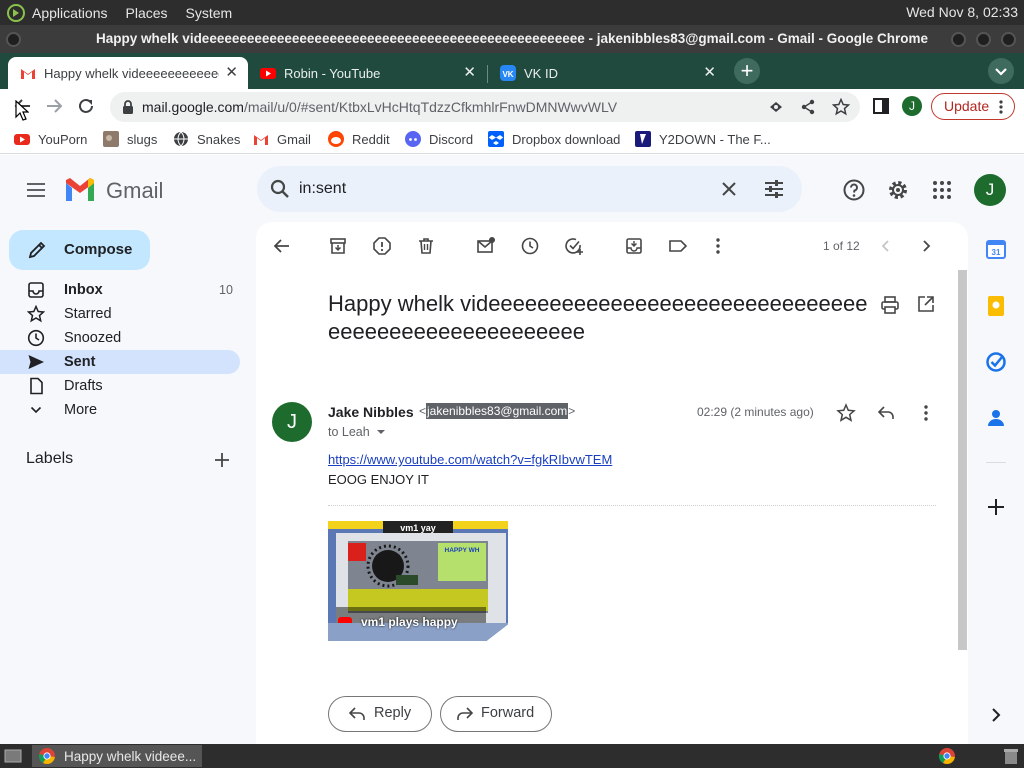 This screenshot has width=1024, height=768. What do you see at coordinates (962, 12) in the screenshot?
I see `os-clock: Wed Nov 8, 02:33` at bounding box center [962, 12].